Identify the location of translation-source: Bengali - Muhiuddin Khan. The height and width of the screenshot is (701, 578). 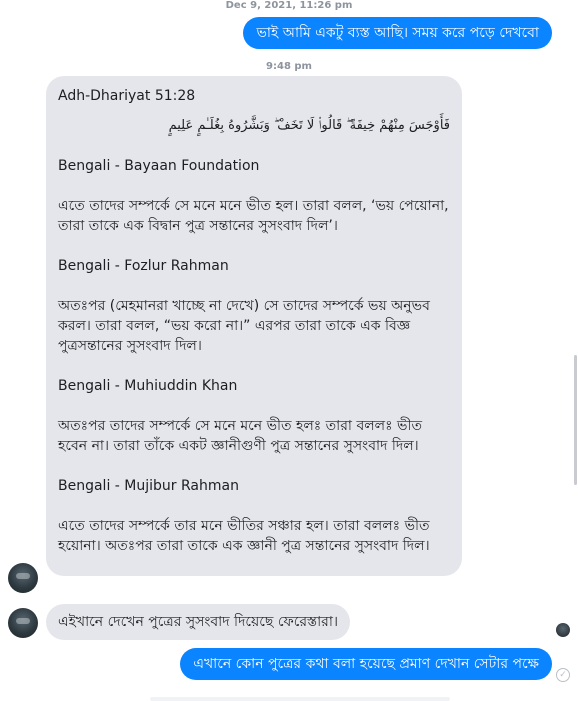
(148, 386).